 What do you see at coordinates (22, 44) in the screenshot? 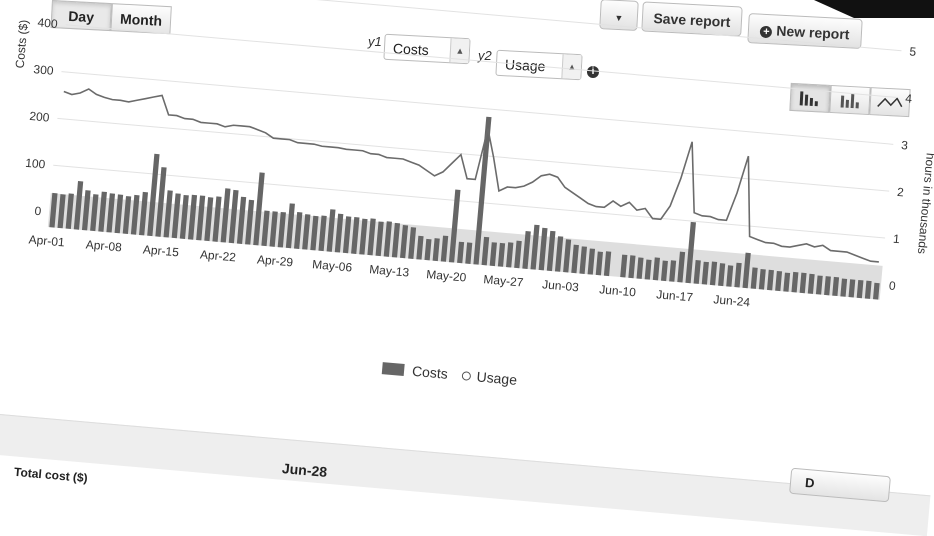
I see `y1-axis-title: Costs ($)` at bounding box center [22, 44].